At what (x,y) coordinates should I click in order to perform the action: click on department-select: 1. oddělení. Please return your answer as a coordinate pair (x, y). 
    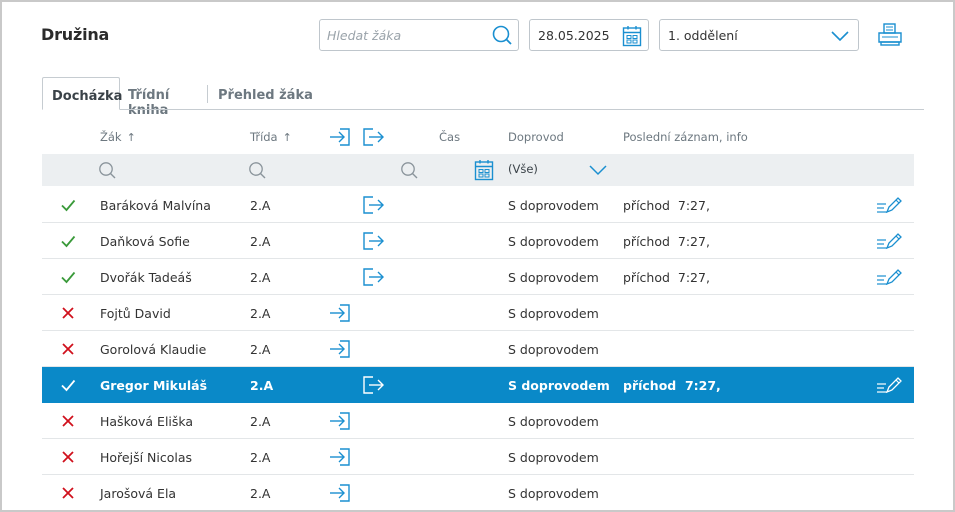
    Looking at the image, I should click on (759, 35).